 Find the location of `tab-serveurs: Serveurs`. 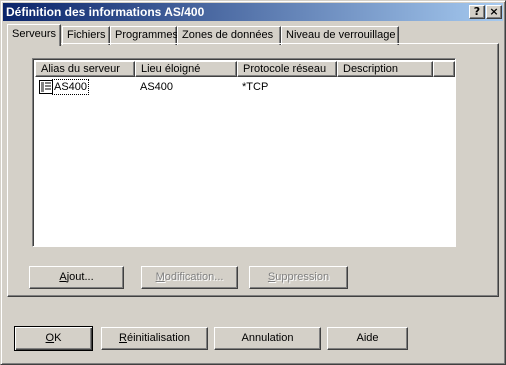

tab-serveurs: Serveurs is located at coordinates (34, 35).